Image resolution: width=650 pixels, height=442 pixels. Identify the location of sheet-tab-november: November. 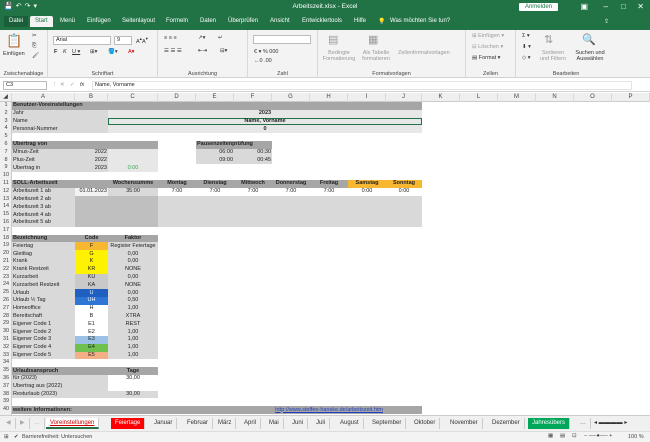
(464, 423).